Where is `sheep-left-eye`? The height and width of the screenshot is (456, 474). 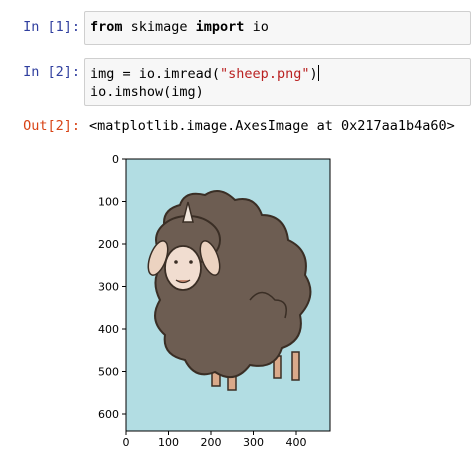 sheep-left-eye is located at coordinates (176, 262).